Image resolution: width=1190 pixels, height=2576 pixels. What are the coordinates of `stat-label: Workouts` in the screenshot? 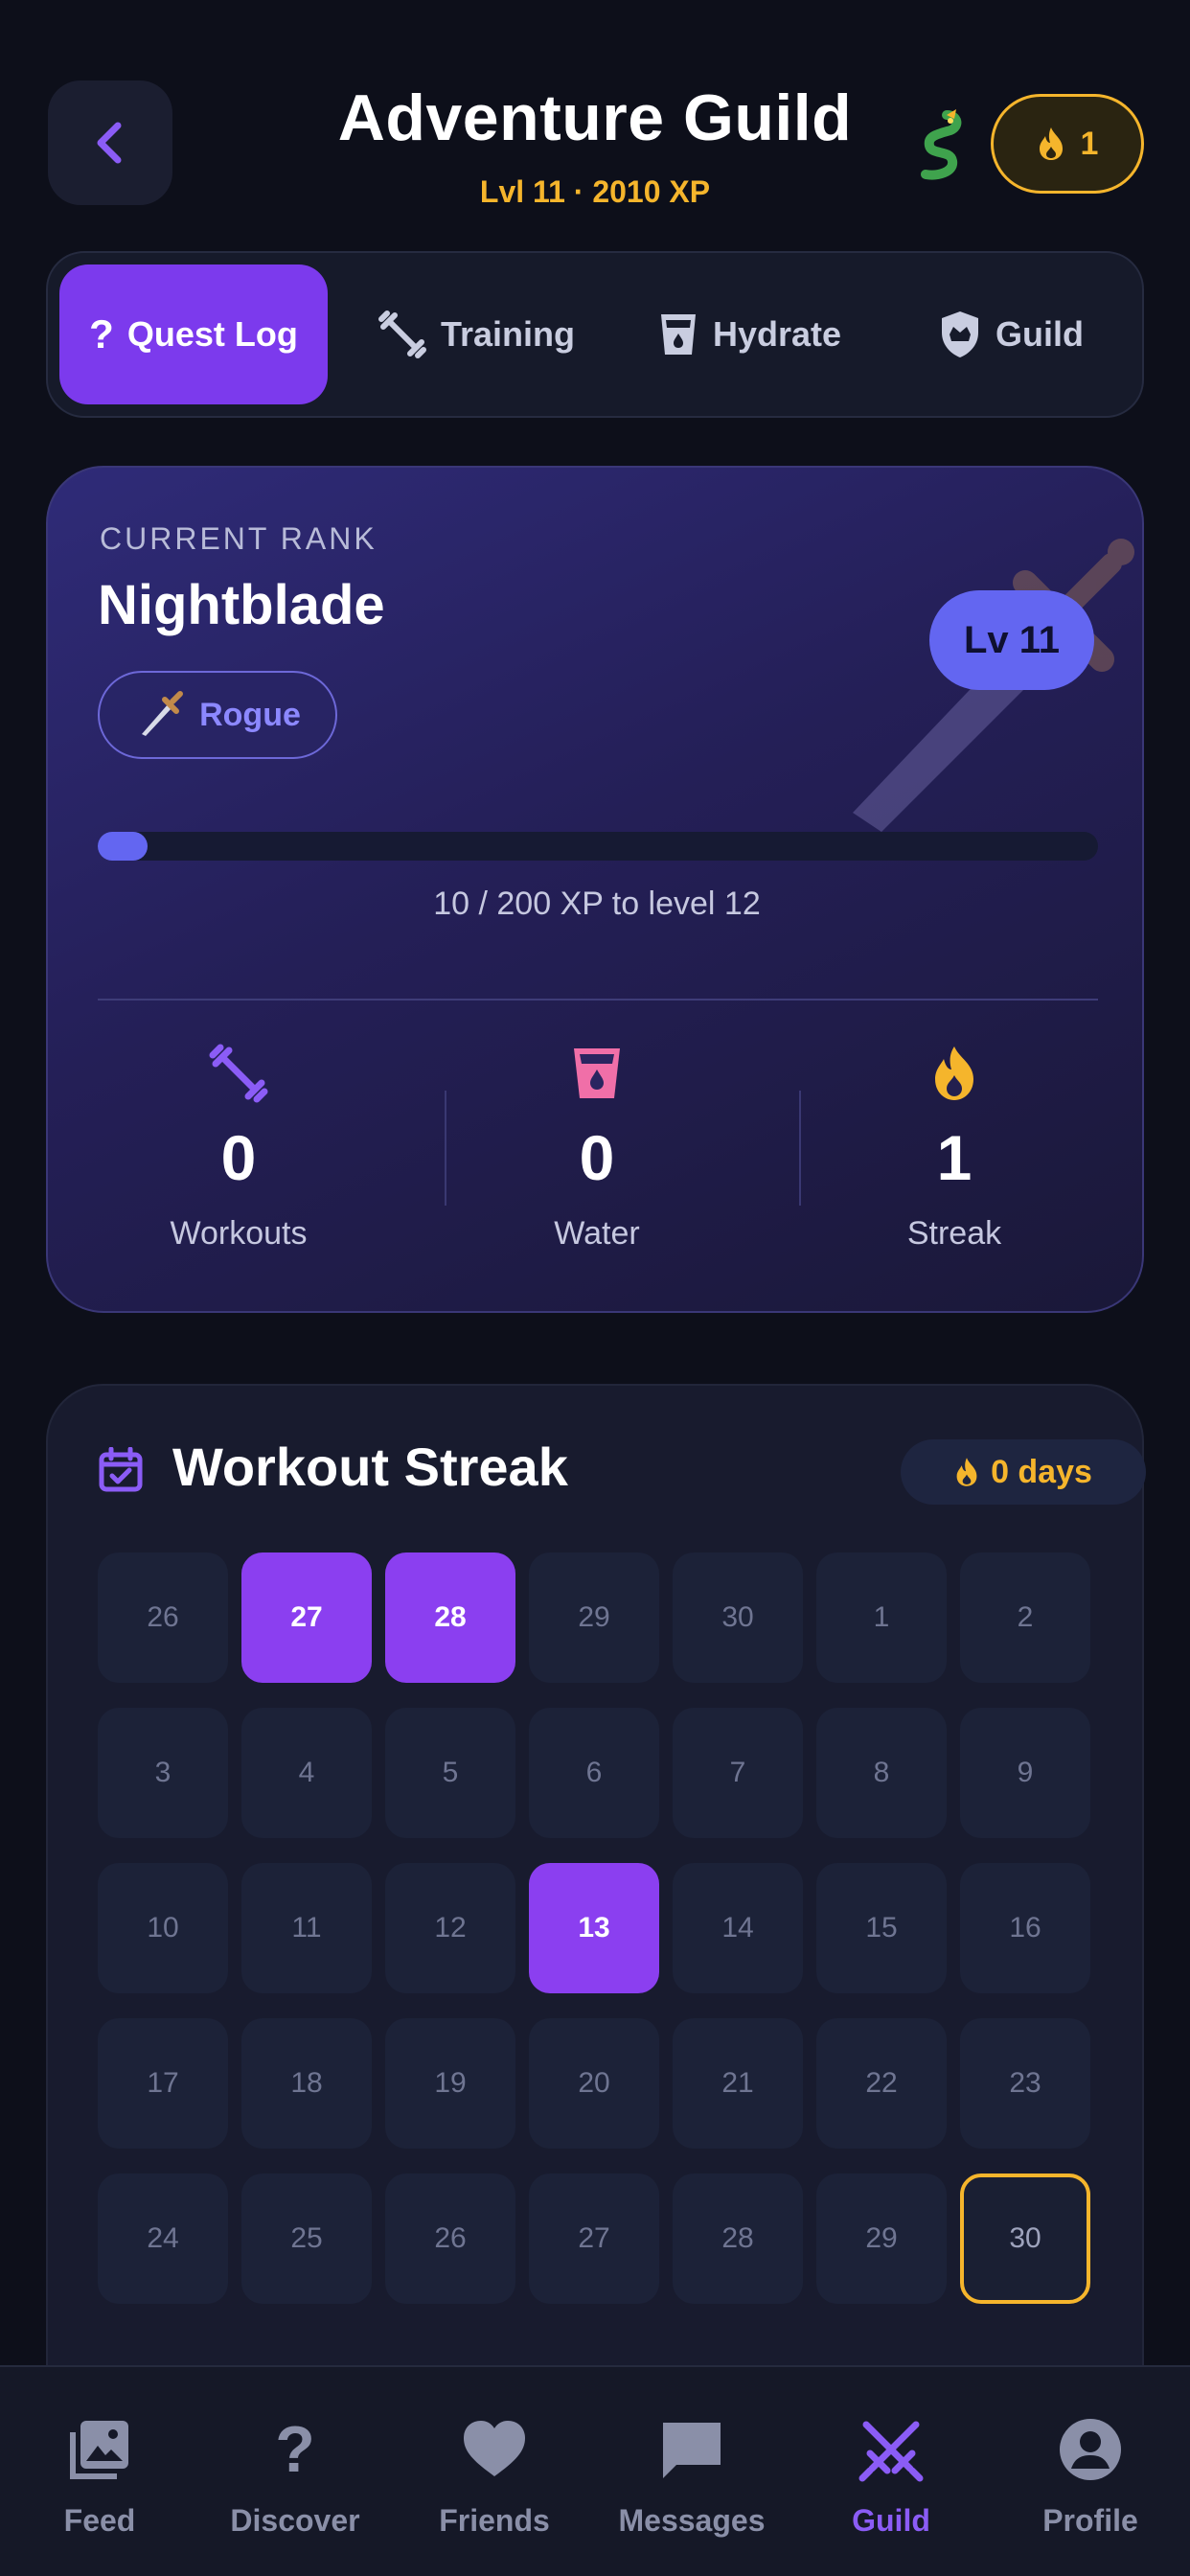 It's located at (239, 1233).